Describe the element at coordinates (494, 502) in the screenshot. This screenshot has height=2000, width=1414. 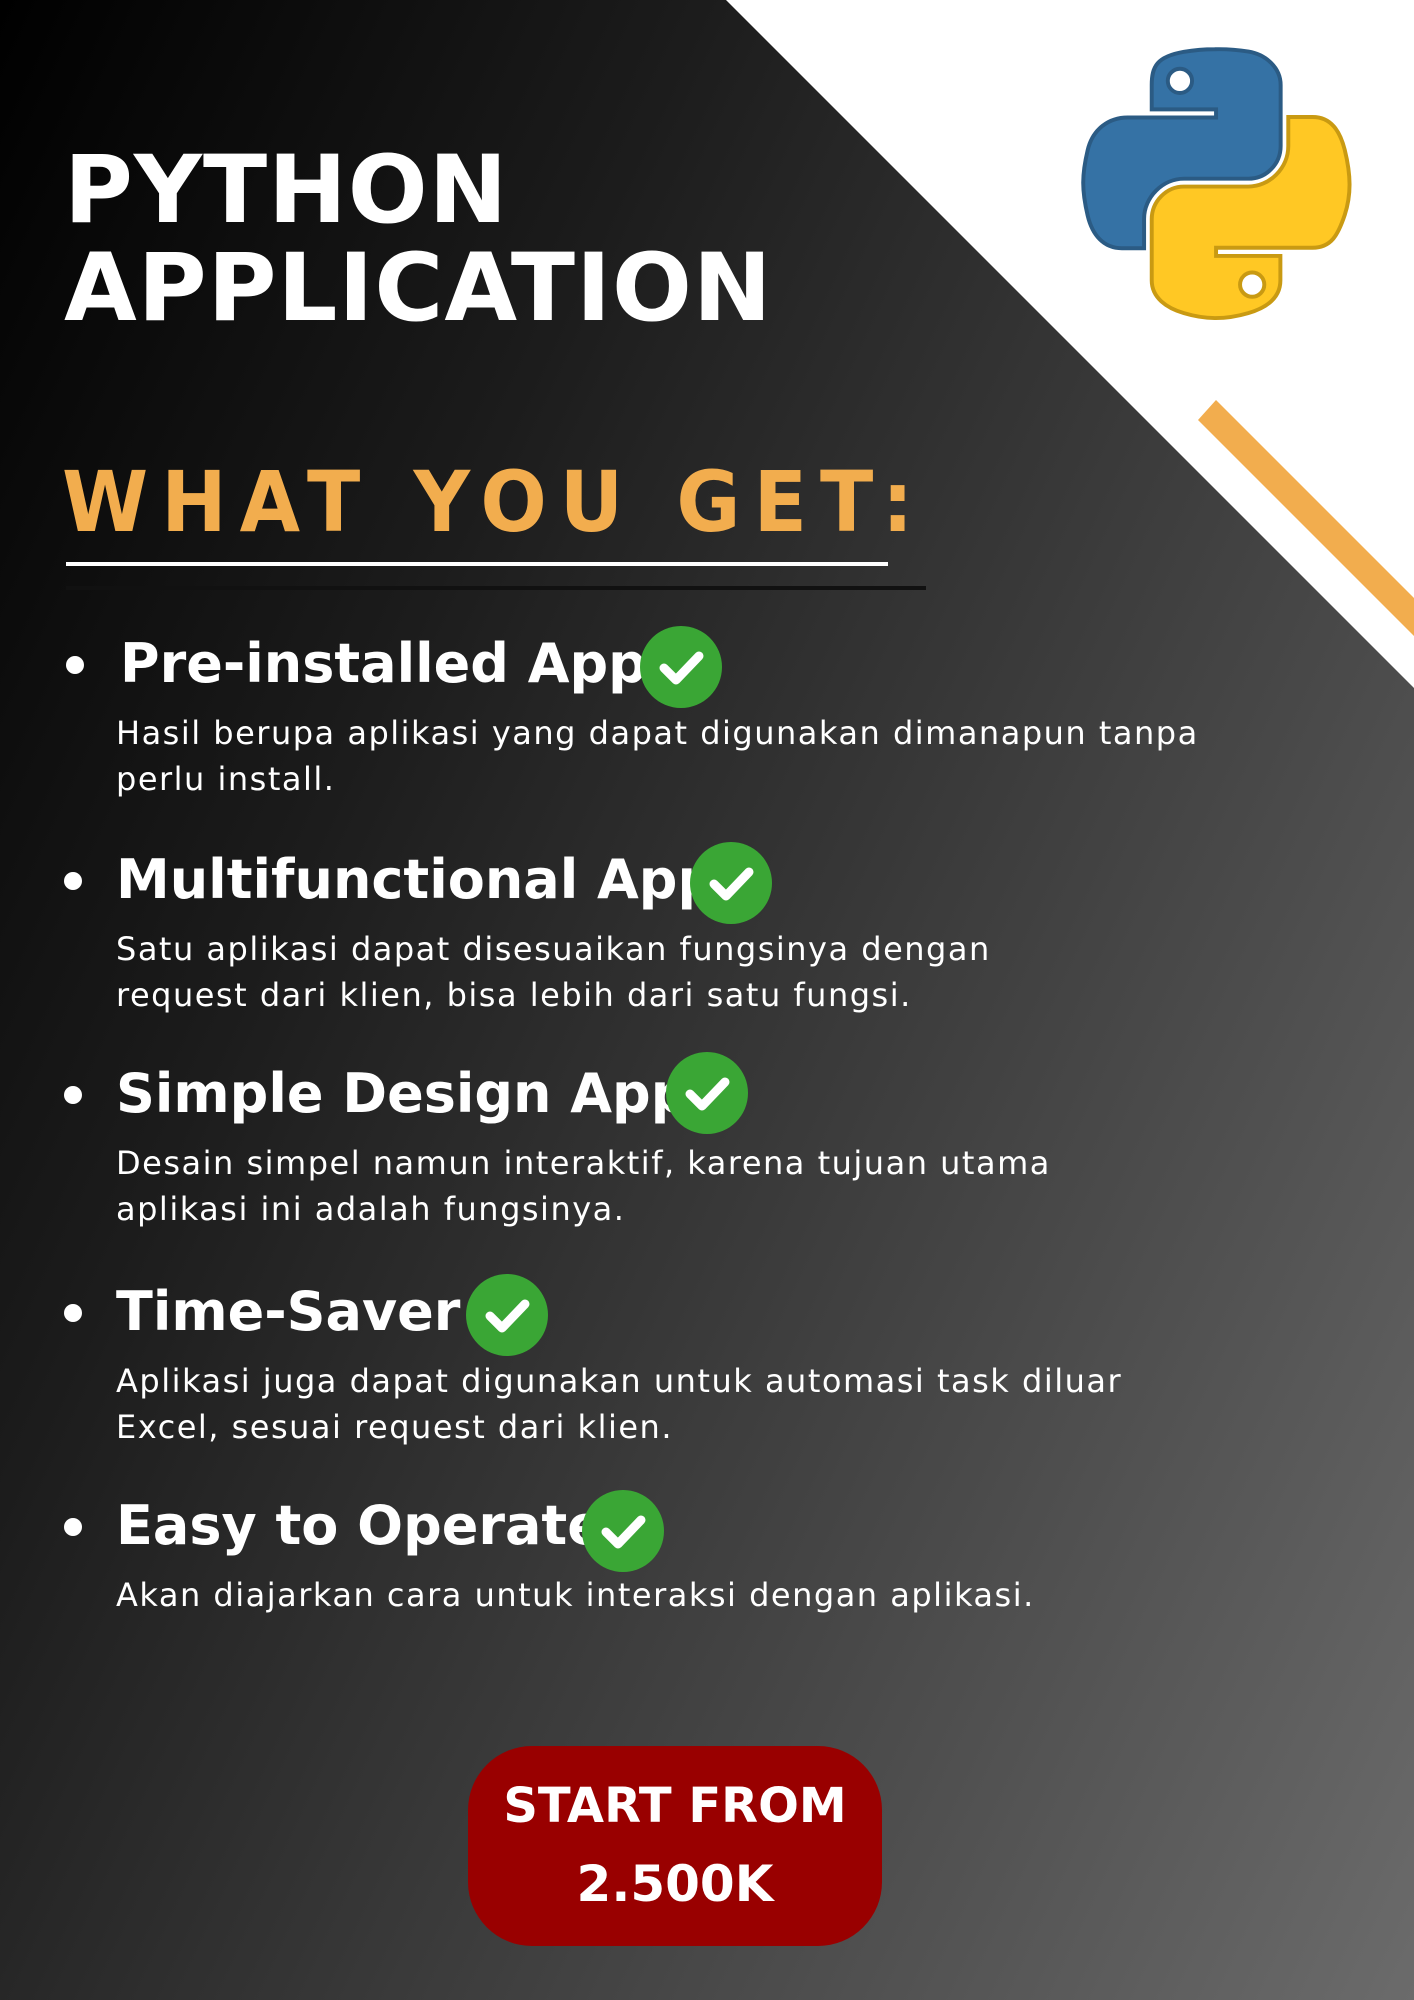
I see `section-heading: WHAT YOU GET:` at that location.